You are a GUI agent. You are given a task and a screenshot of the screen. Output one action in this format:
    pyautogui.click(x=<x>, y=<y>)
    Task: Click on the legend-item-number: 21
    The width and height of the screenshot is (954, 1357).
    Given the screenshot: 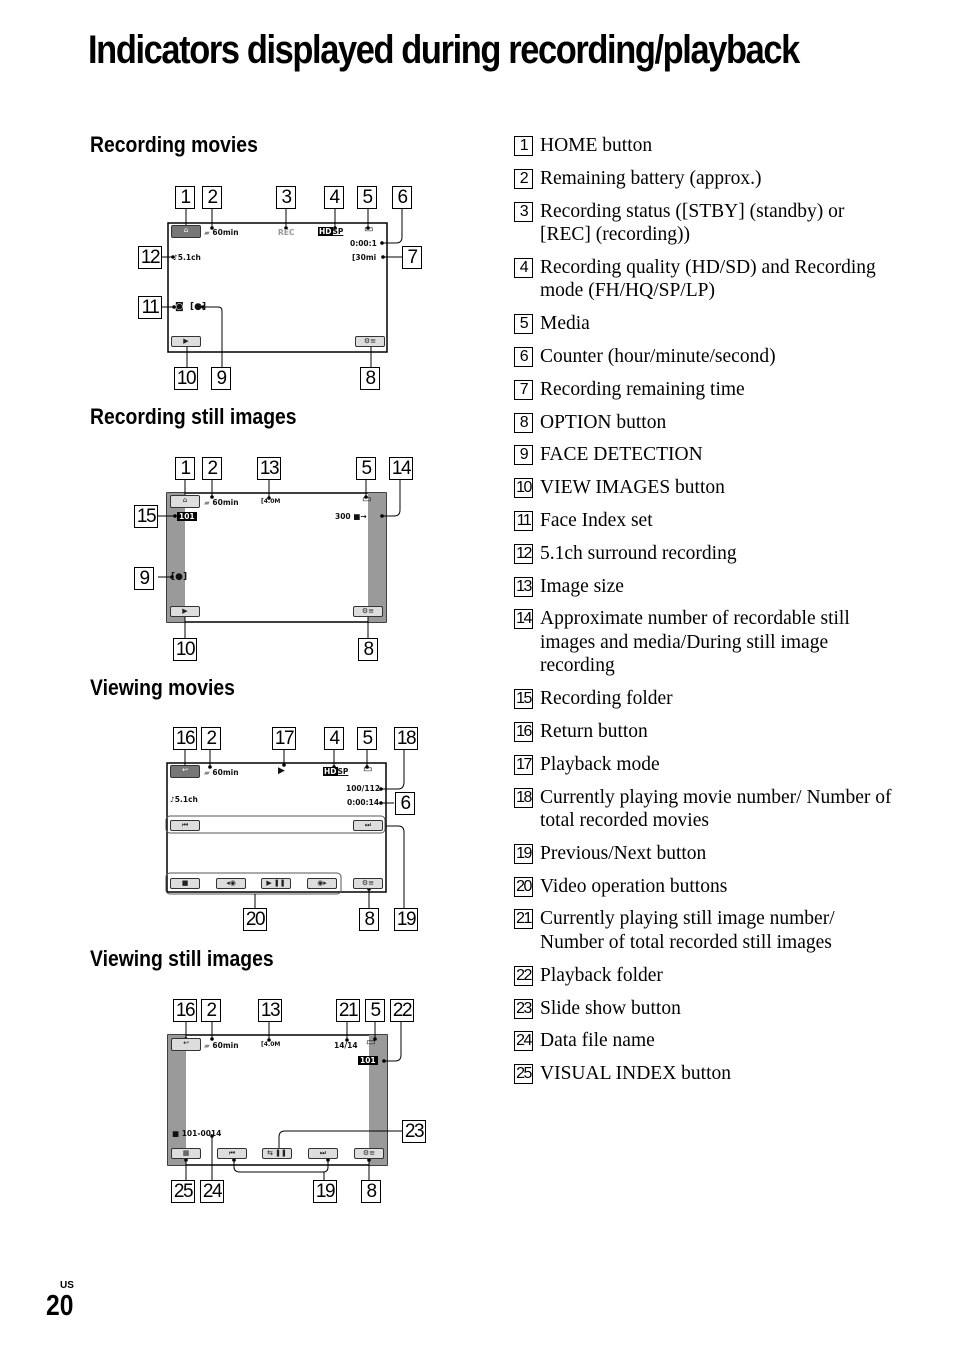 What is the action you would take?
    pyautogui.click(x=523, y=919)
    